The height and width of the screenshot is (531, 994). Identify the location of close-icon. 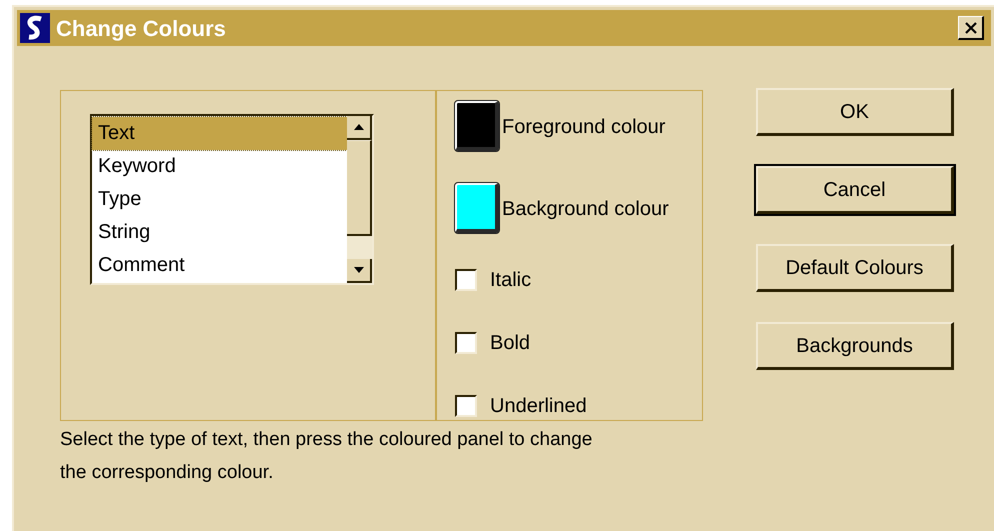
(970, 28).